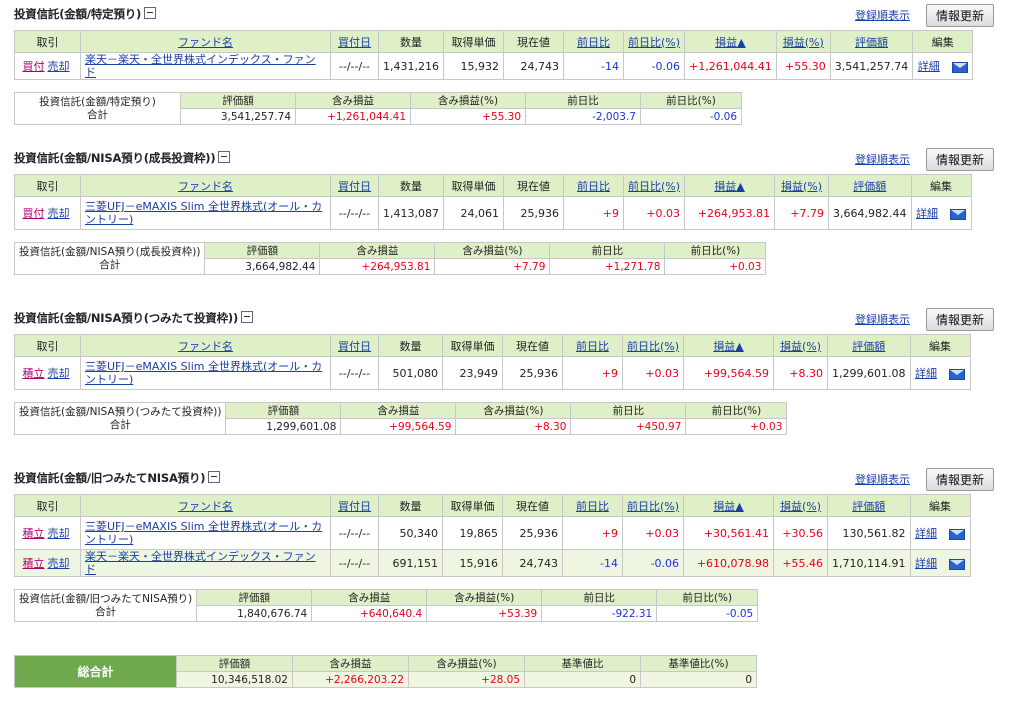  I want to click on section-header: 投資信託(金額/NISA預り(成長投資枠)) 登録順表示 情報更新, so click(504, 161).